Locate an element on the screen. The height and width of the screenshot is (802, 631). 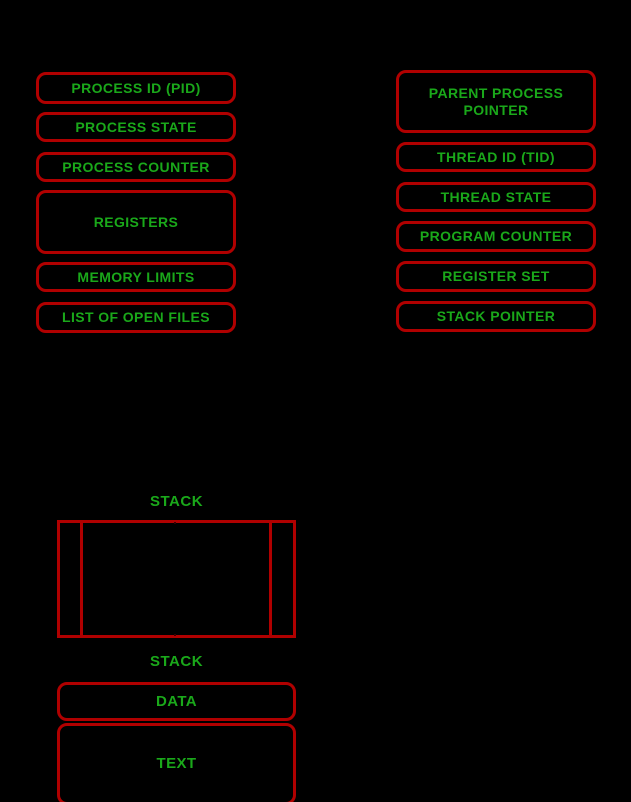
tcb-field-label: THREAD STATE is located at coordinates (496, 196).